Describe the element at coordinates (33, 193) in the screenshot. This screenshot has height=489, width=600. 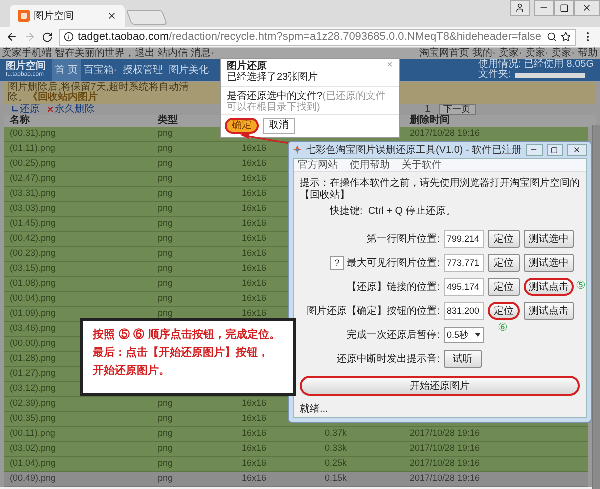
I see `table-cell-text: (03,31).png` at that location.